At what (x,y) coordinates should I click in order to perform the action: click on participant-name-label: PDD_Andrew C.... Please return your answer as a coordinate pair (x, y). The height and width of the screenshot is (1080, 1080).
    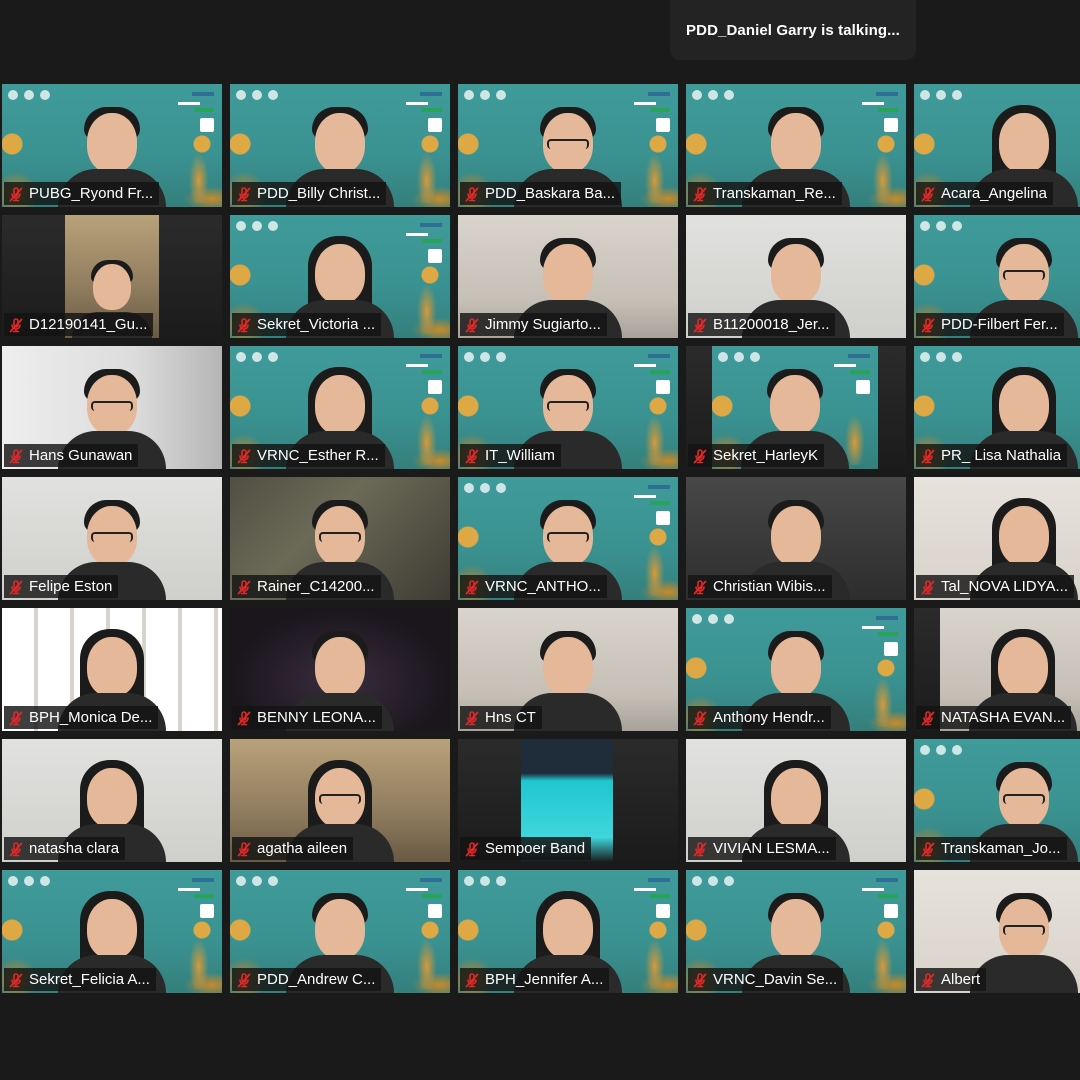
    Looking at the image, I should click on (307, 979).